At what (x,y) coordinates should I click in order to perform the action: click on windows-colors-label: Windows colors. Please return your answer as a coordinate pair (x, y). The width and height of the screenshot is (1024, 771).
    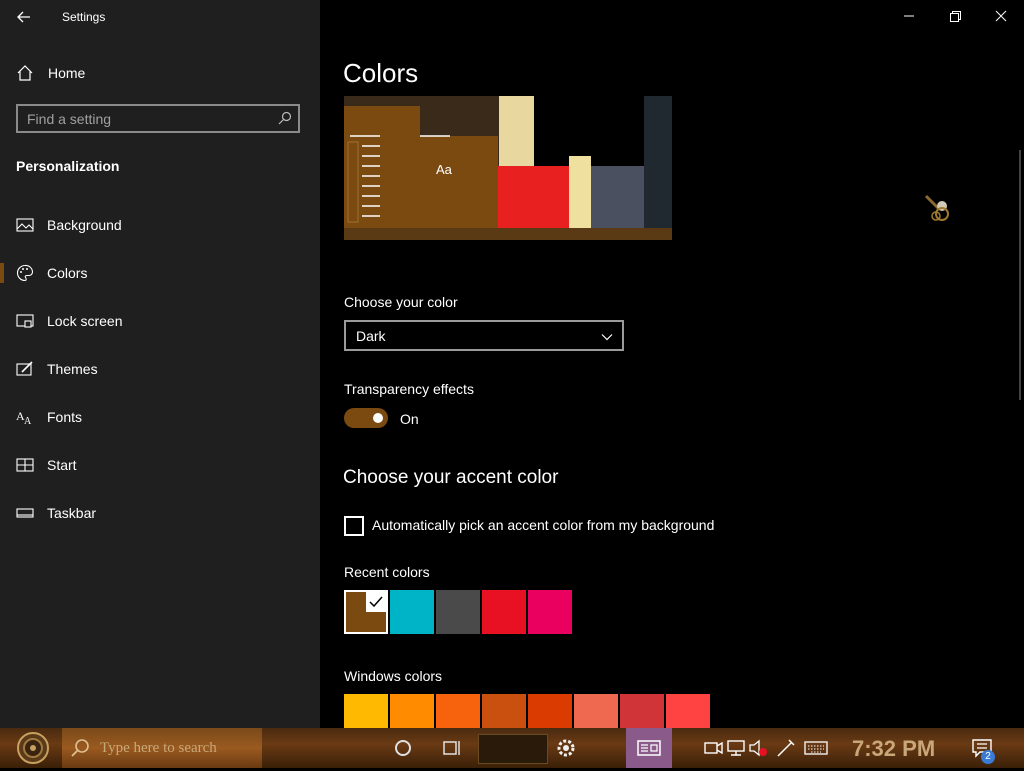
    Looking at the image, I should click on (393, 676).